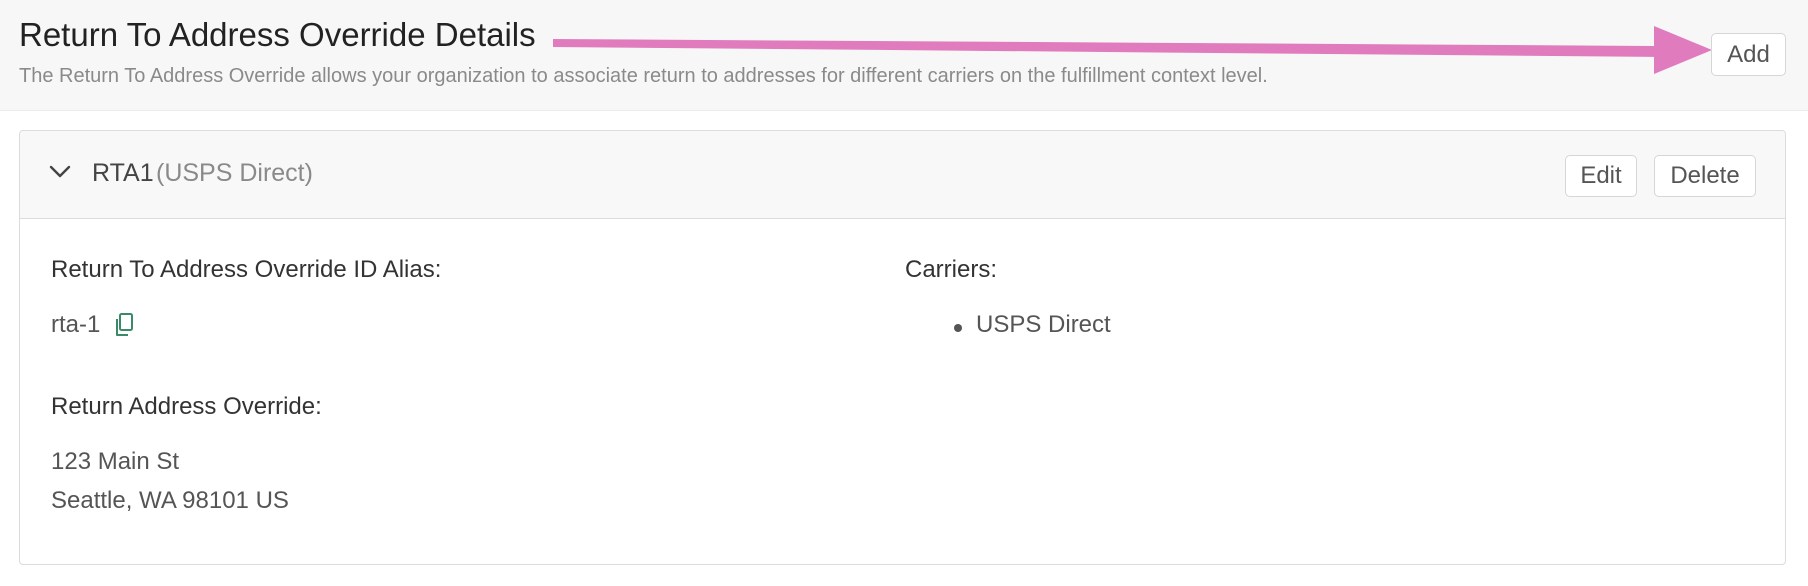 The width and height of the screenshot is (1808, 586). What do you see at coordinates (123, 173) in the screenshot?
I see `override-name: RTA1` at bounding box center [123, 173].